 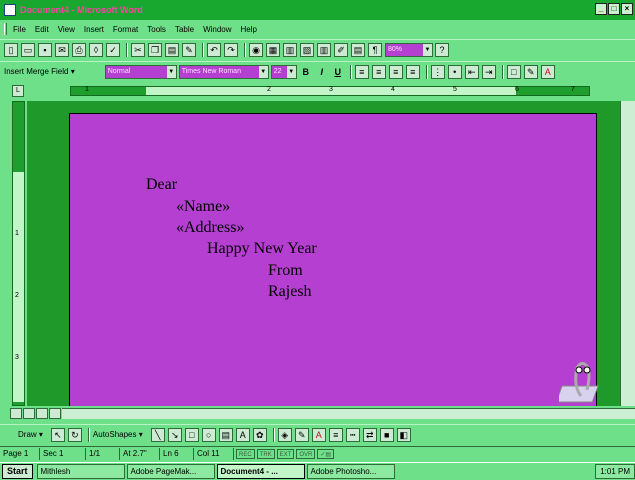 I want to click on status-trk: TRK, so click(x=265, y=453).